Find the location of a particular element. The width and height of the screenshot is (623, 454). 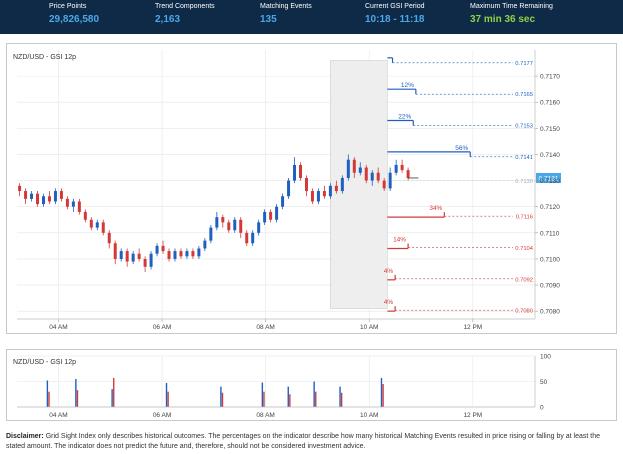

vol-y-tick-label: 100 is located at coordinates (545, 357).